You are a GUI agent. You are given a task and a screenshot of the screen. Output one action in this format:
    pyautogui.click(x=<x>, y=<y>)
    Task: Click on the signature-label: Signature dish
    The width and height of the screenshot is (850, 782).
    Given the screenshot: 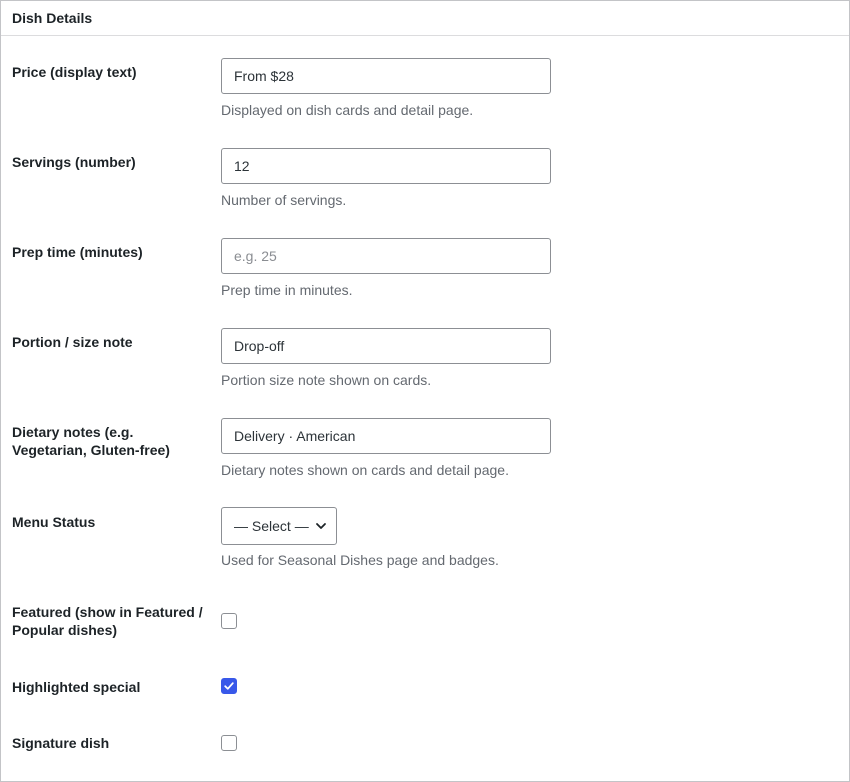 What is the action you would take?
    pyautogui.click(x=61, y=743)
    